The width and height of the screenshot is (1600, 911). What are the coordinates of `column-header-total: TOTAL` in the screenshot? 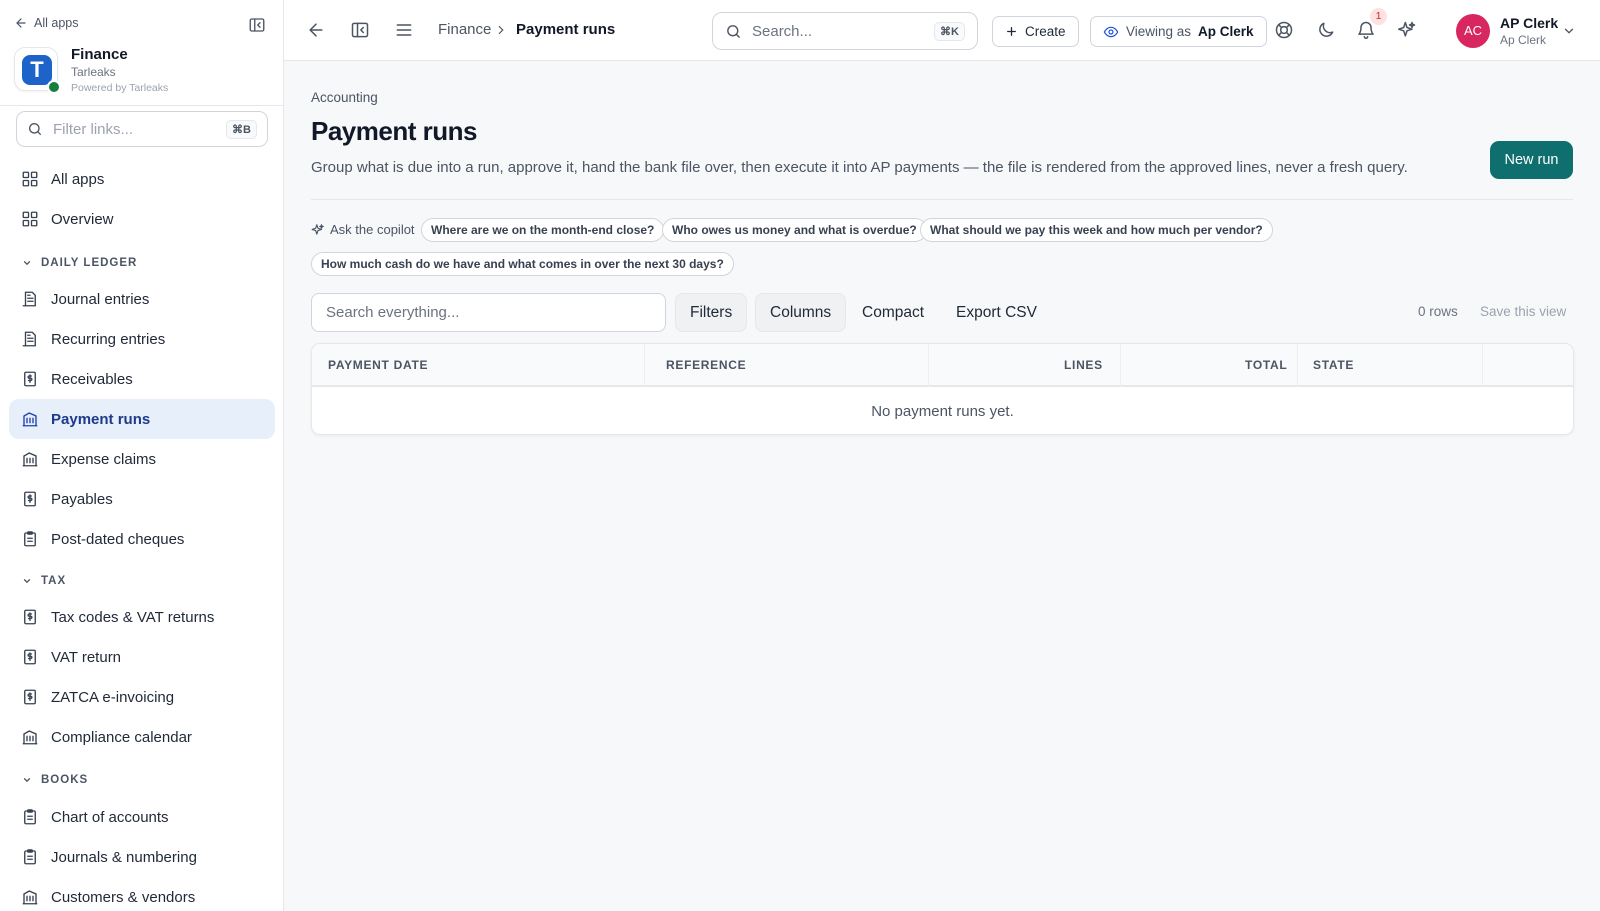 It's located at (1266, 365).